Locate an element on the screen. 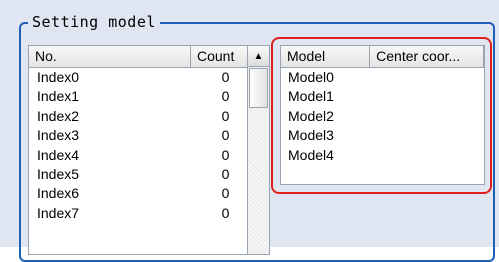  index-list-header: No. Count is located at coordinates (149, 57).